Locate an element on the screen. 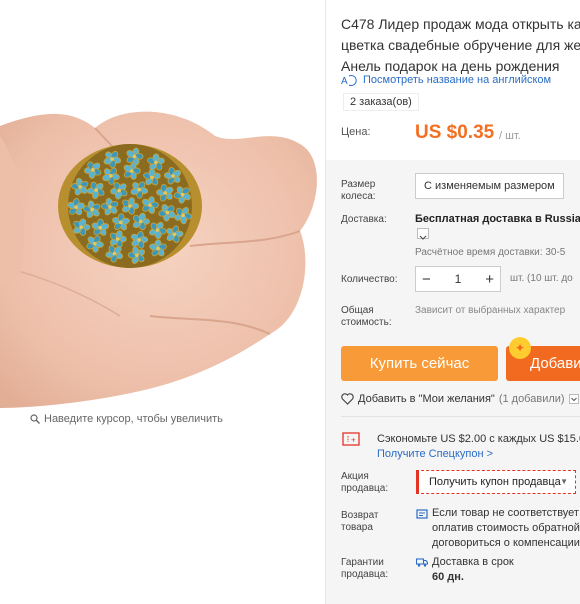  svg-text: A is located at coordinates (344, 81).